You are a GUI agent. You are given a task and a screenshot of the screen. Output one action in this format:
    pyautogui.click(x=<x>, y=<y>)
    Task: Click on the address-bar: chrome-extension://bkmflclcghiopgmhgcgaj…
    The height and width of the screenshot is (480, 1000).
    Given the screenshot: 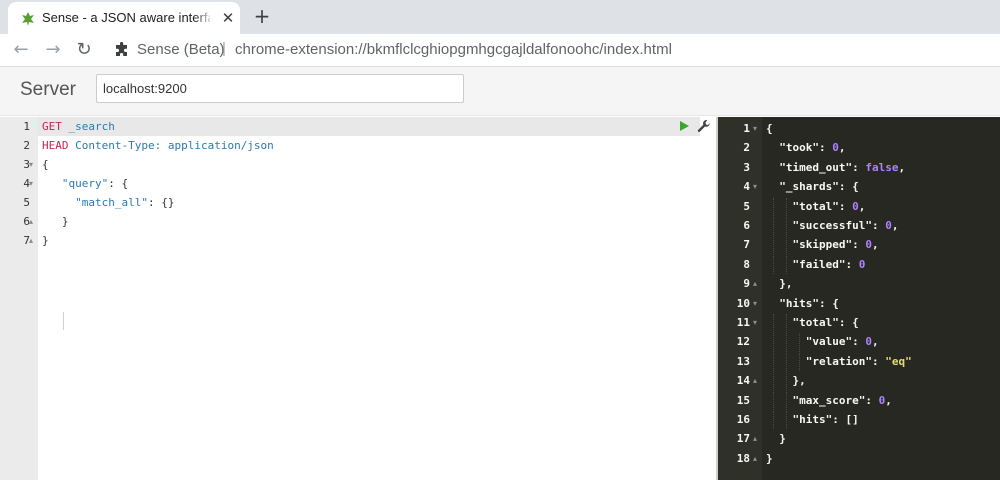 What is the action you would take?
    pyautogui.click(x=453, y=50)
    